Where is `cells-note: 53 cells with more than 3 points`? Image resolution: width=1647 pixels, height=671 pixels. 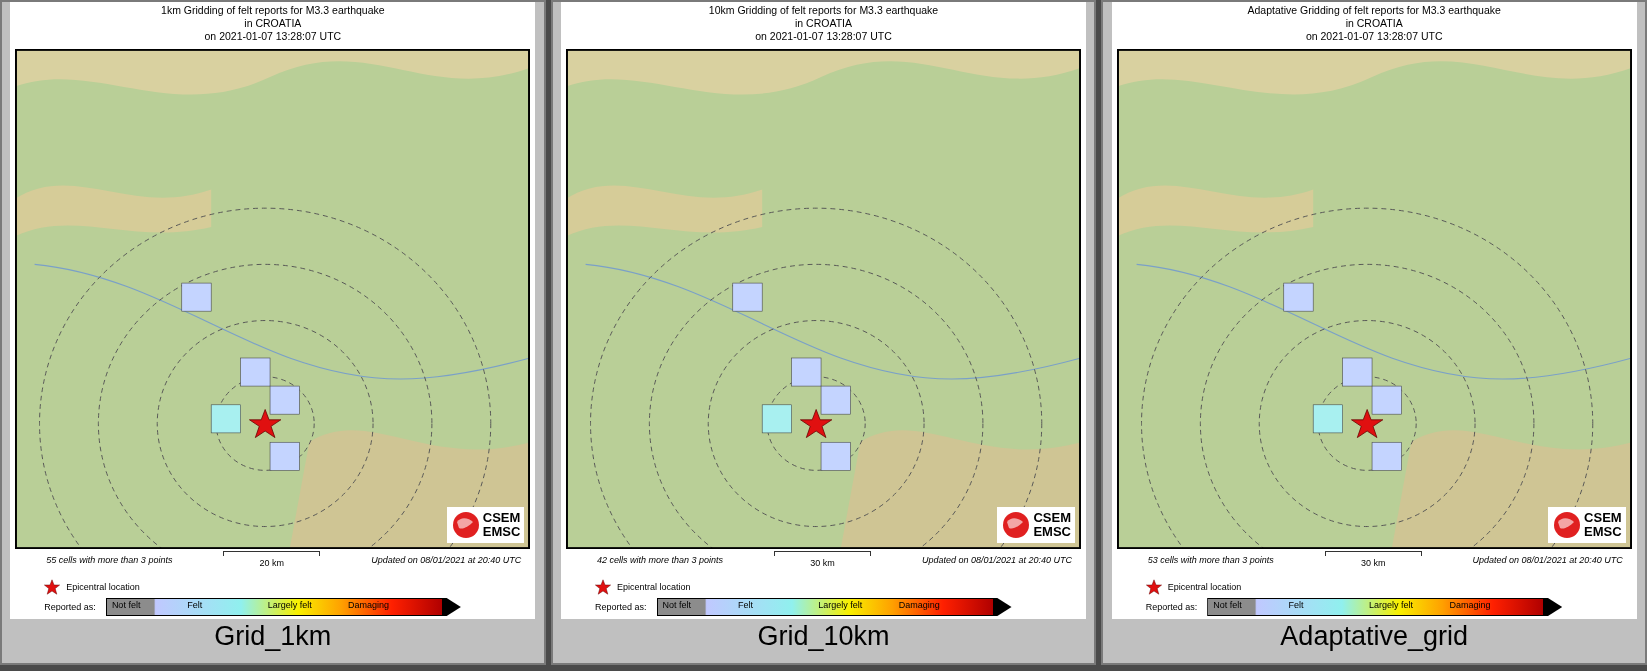
cells-note: 53 cells with more than 3 points is located at coordinates (1210, 560).